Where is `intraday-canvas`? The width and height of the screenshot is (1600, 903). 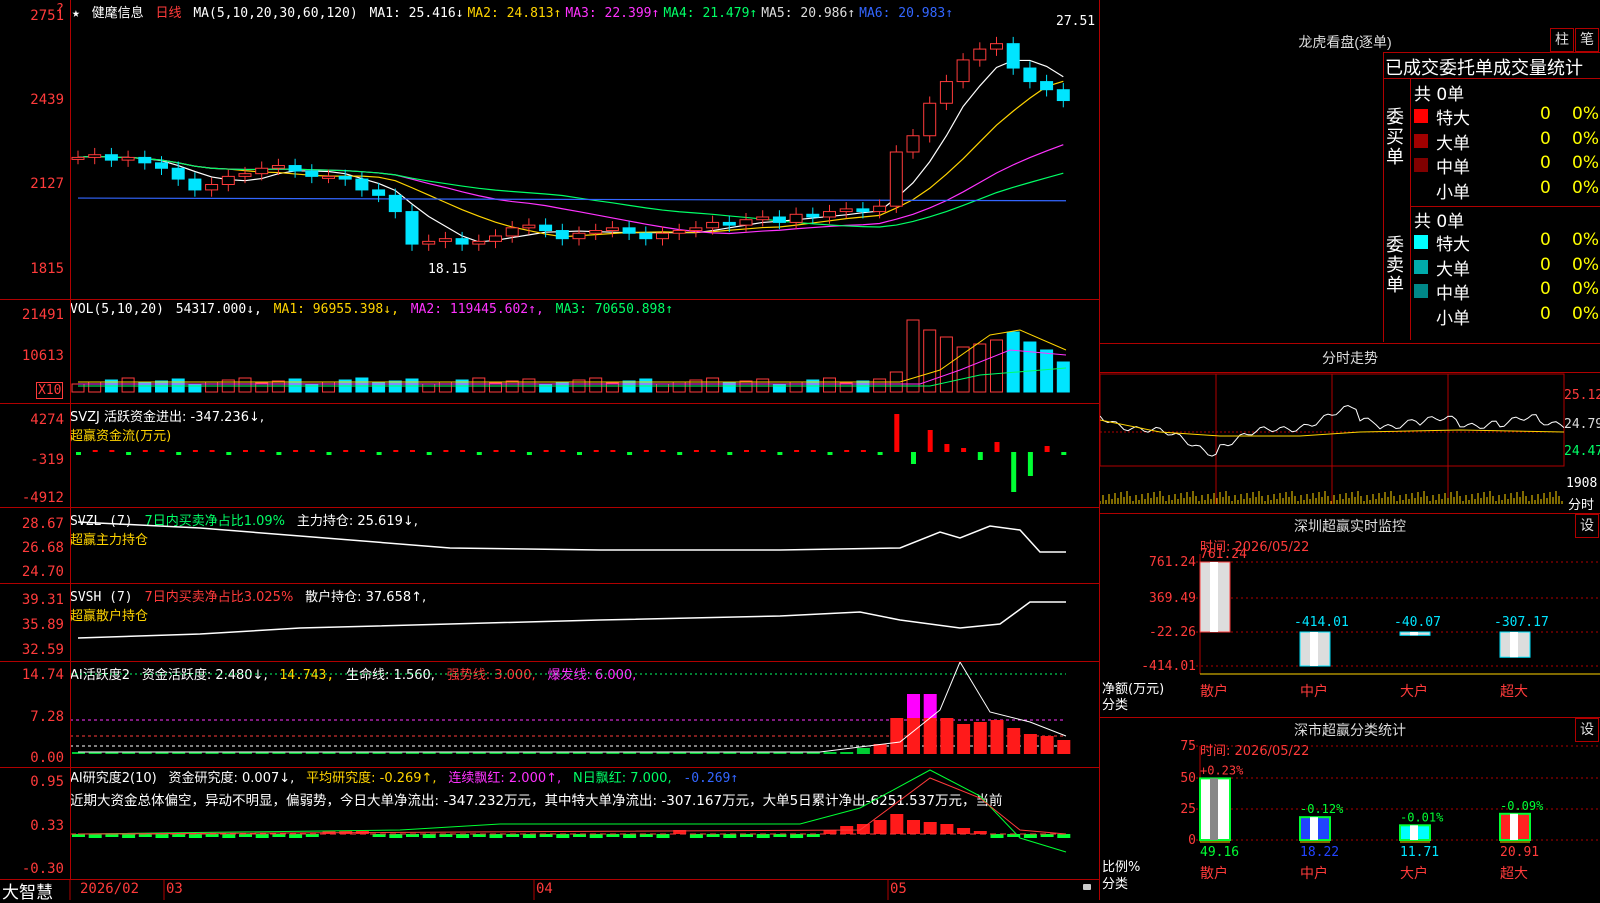 intraday-canvas is located at coordinates (1350, 429).